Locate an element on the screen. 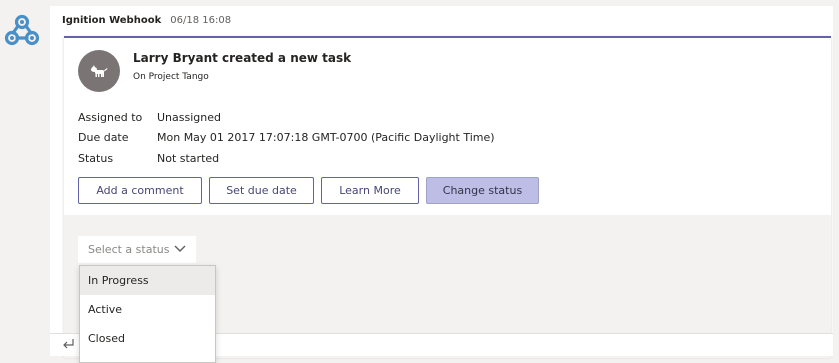 This screenshot has width=839, height=363. fact-key: Status is located at coordinates (96, 158).